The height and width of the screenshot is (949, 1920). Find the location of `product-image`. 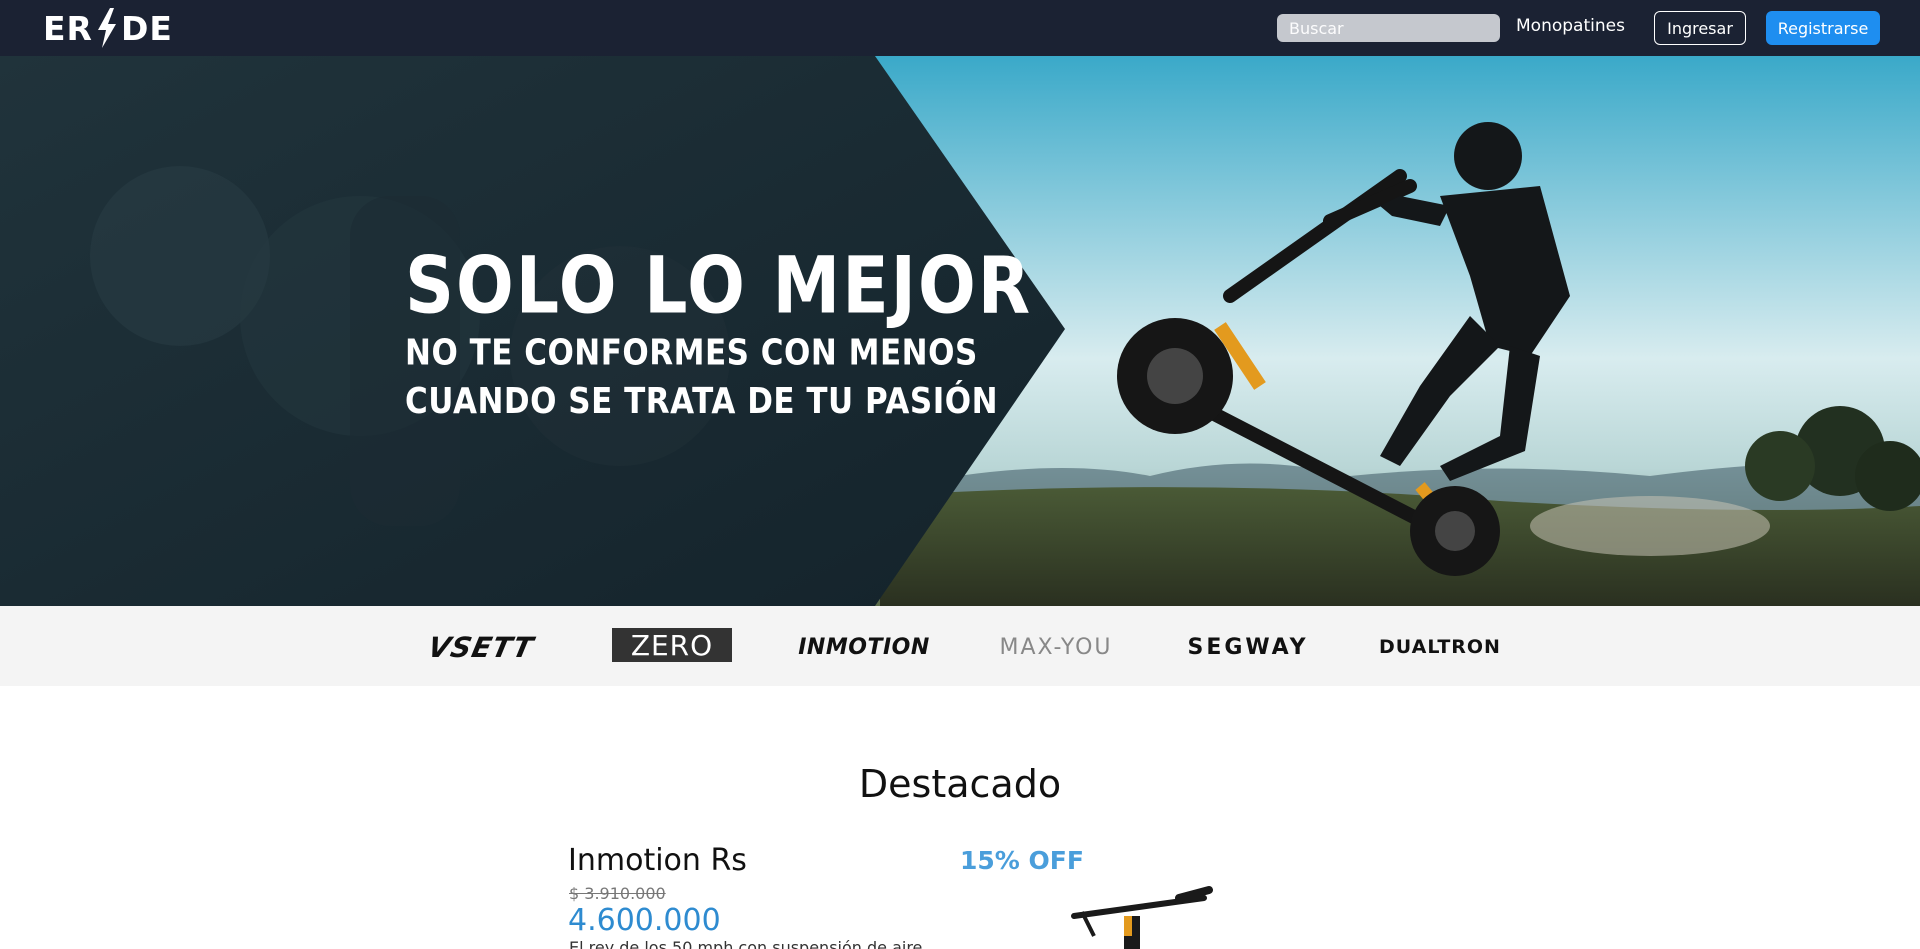

product-image is located at coordinates (1142, 917).